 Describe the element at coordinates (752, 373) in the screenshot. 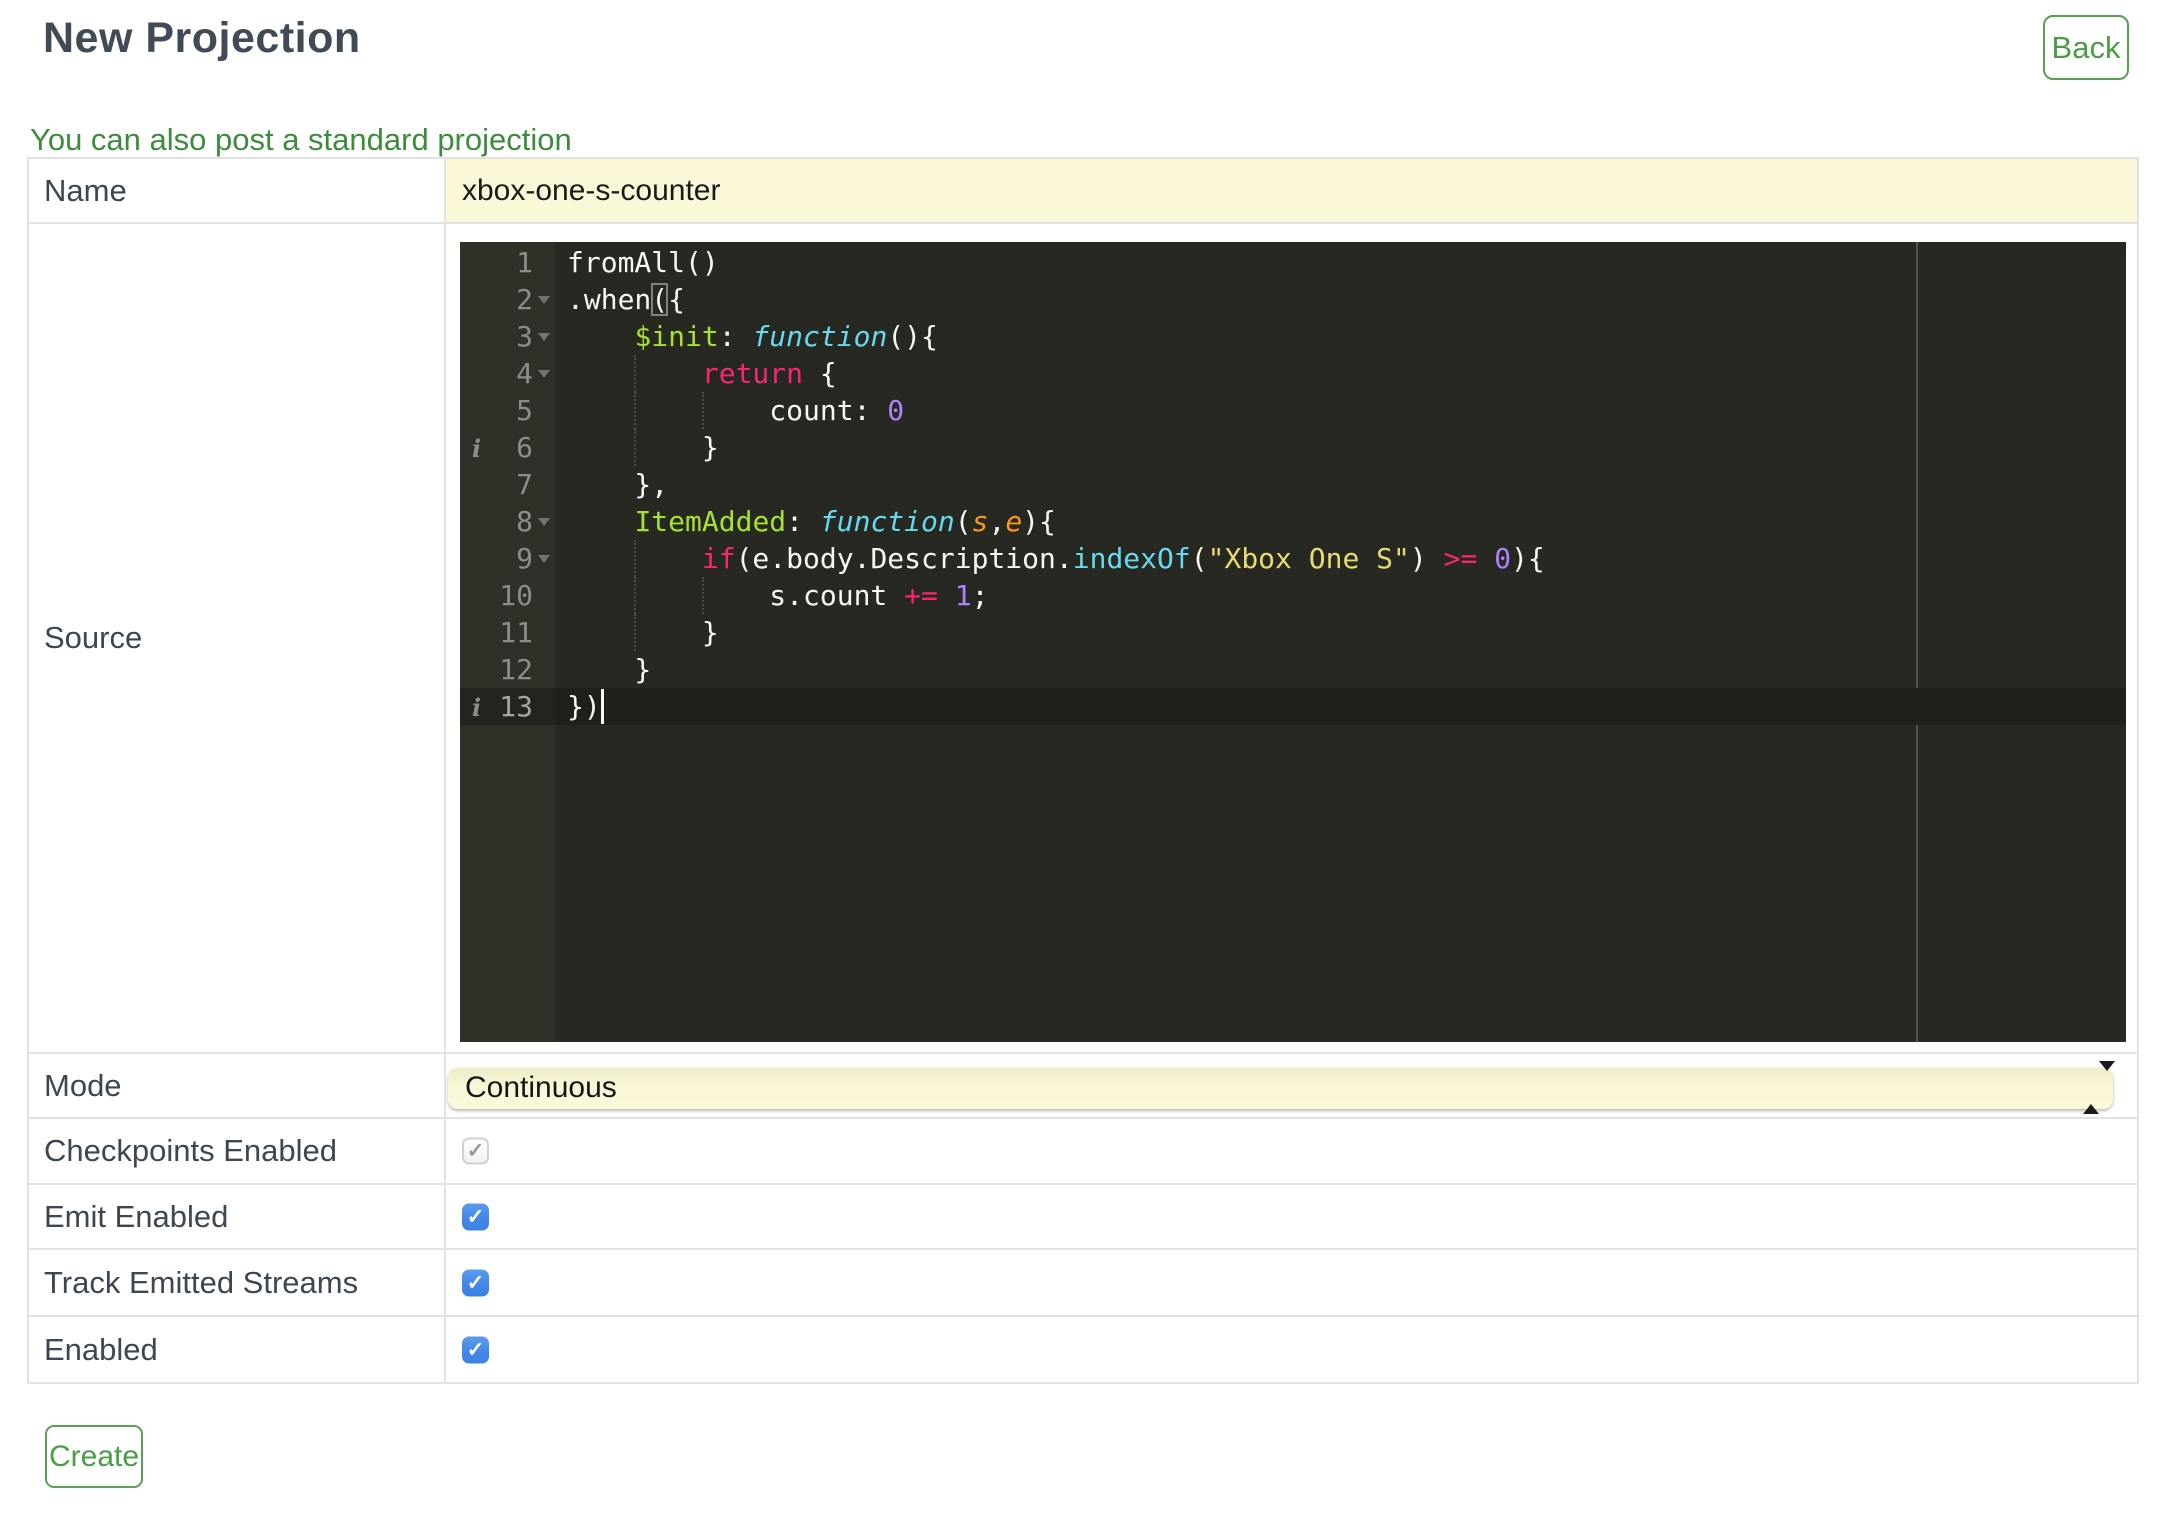

I see `code-token: return` at that location.